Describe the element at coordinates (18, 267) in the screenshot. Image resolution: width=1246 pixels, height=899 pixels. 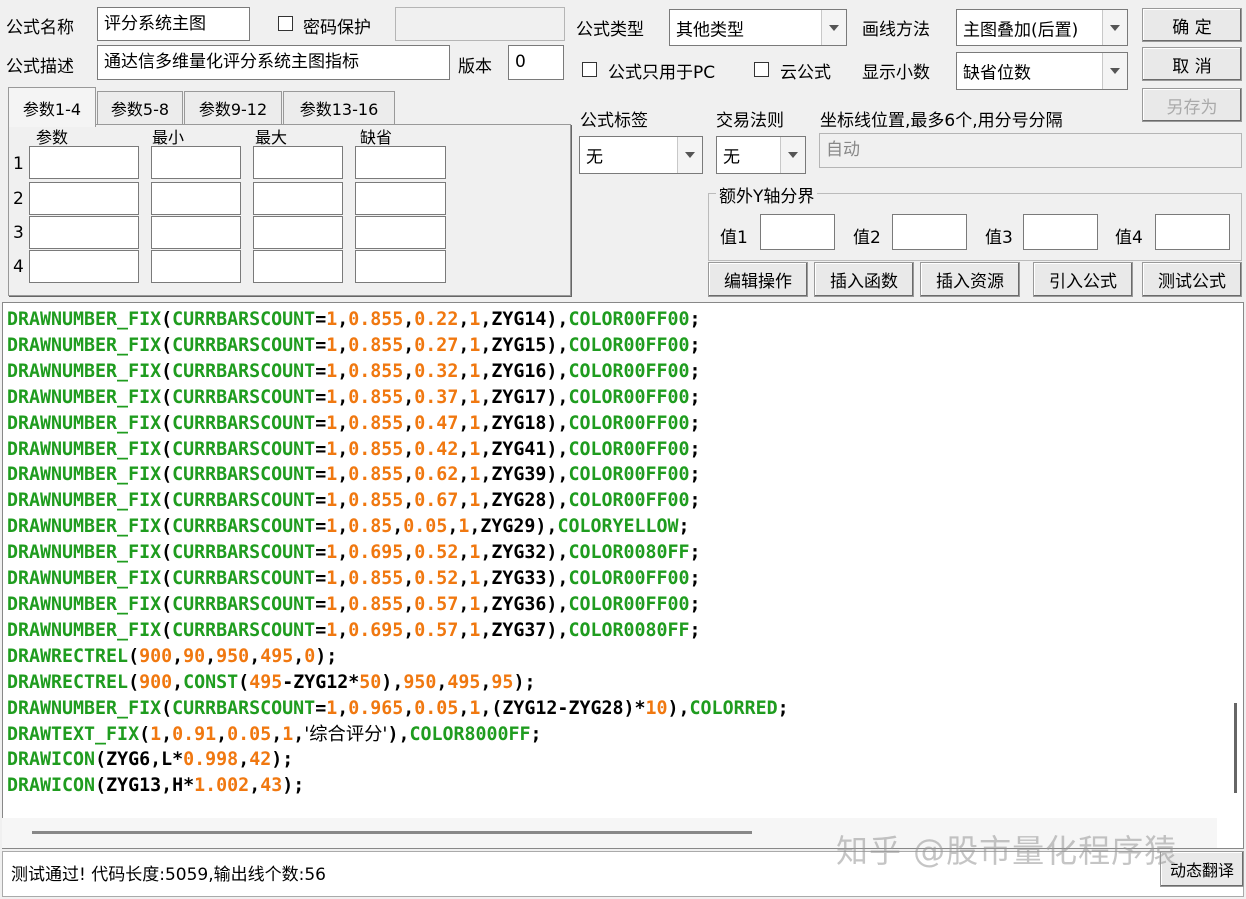
I see `param-row-number: 4` at that location.